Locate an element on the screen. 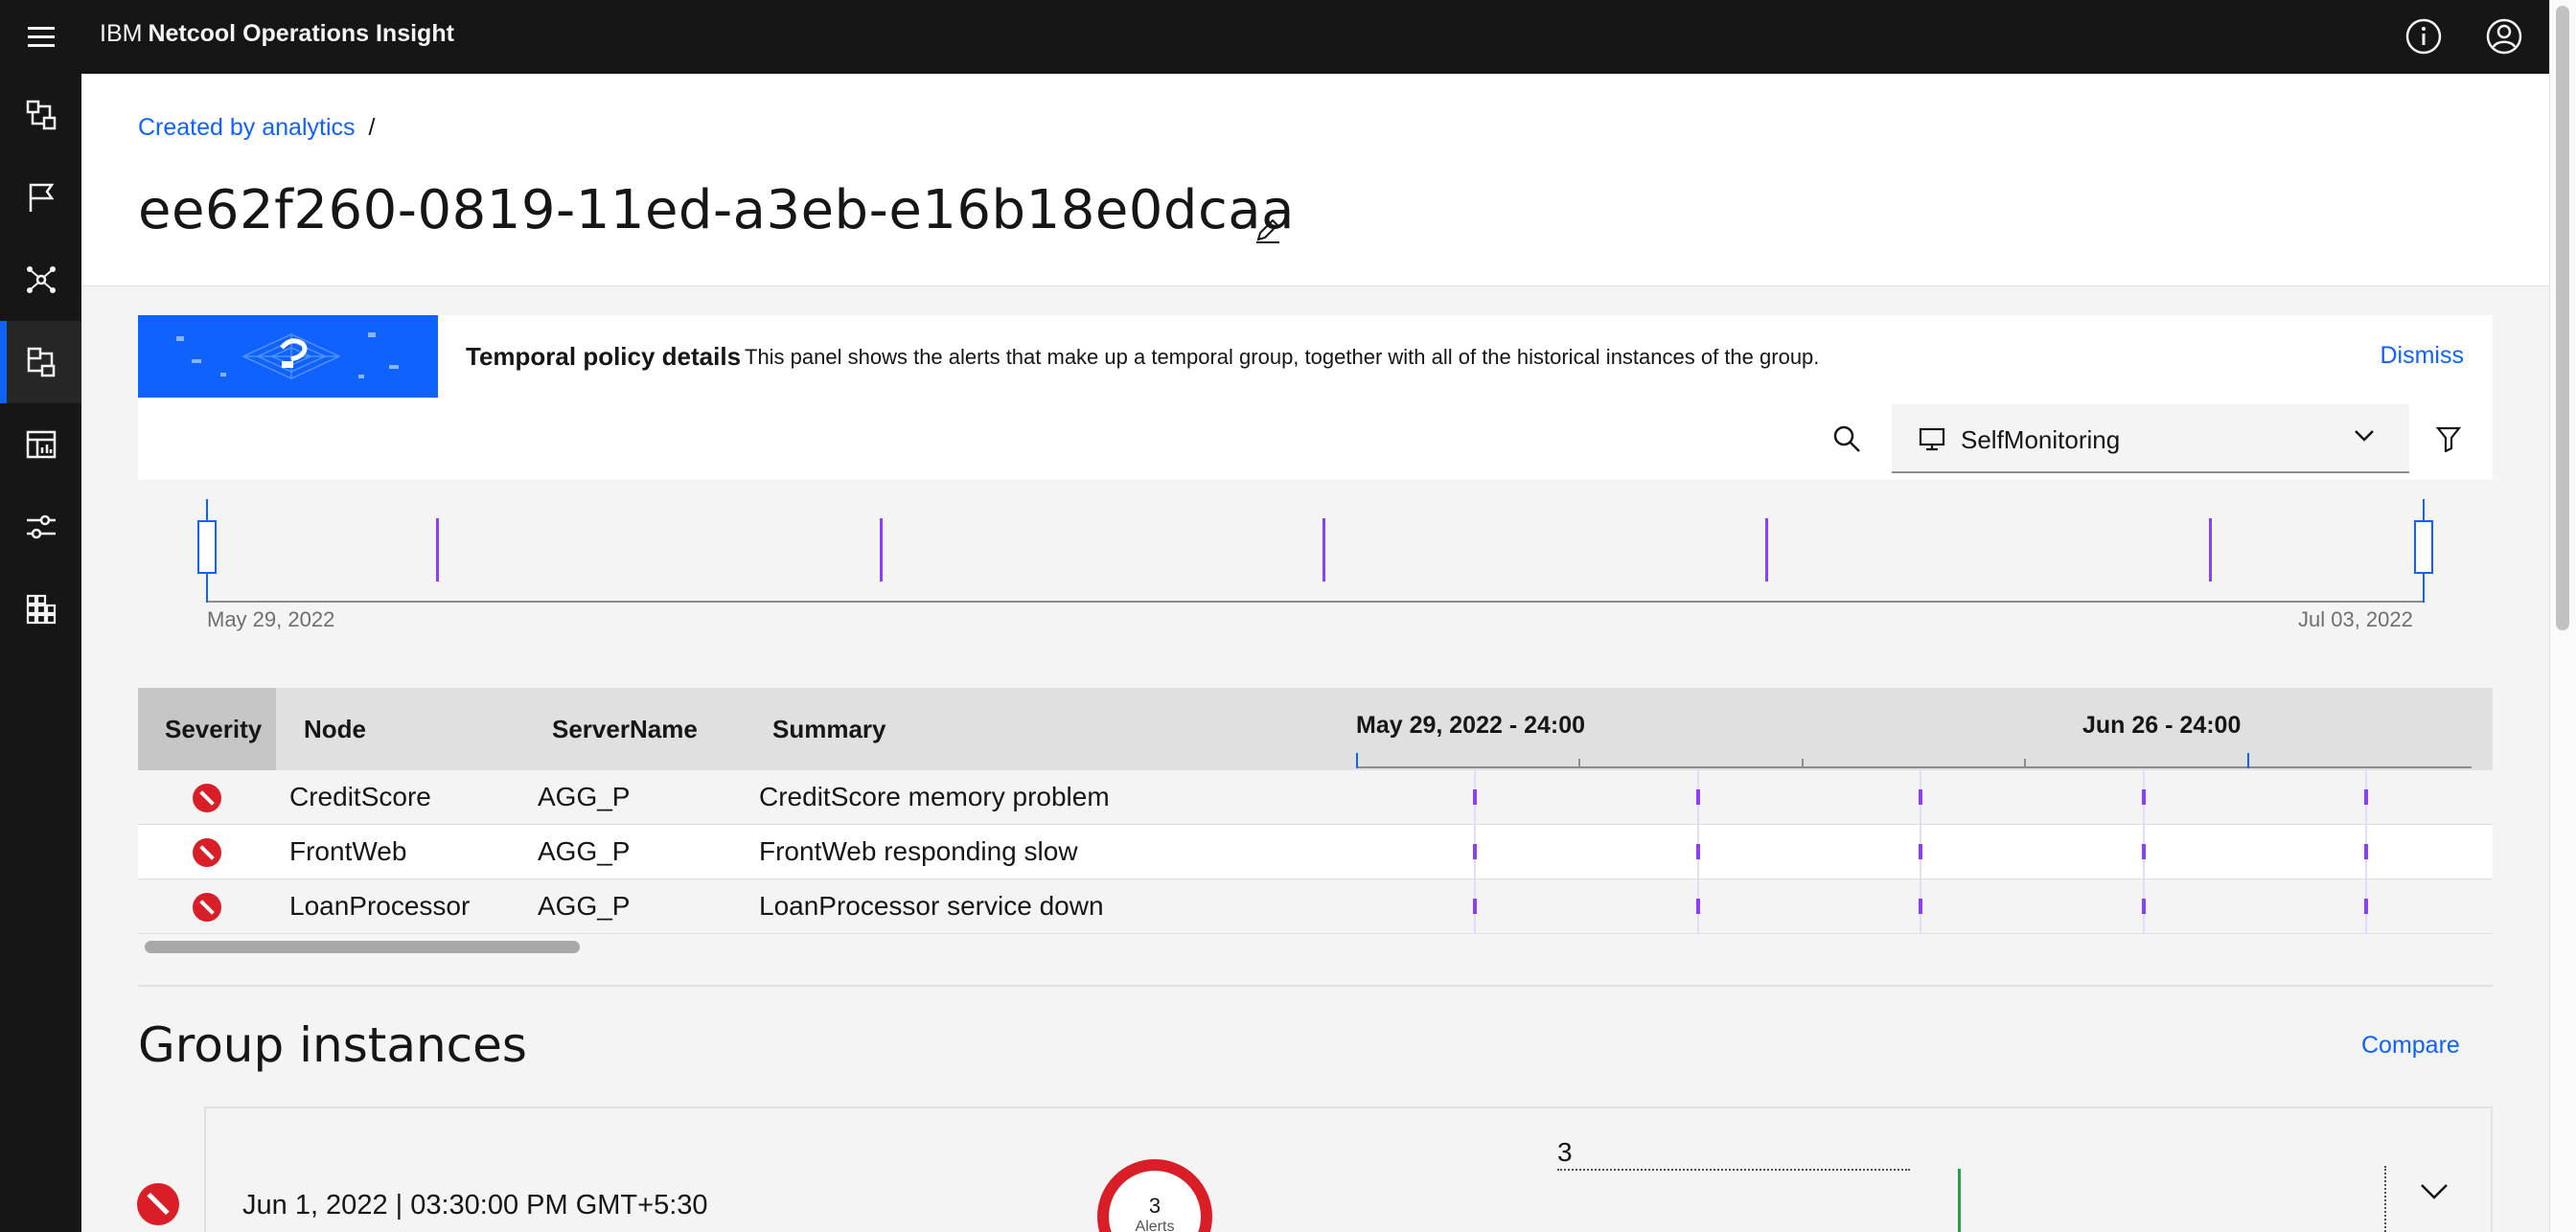  nav-policies is located at coordinates (40, 362).